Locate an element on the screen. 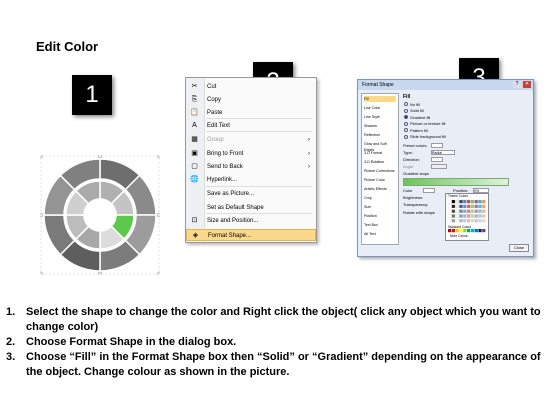 The height and width of the screenshot is (420, 560). radio-no-fill is located at coordinates (406, 104).